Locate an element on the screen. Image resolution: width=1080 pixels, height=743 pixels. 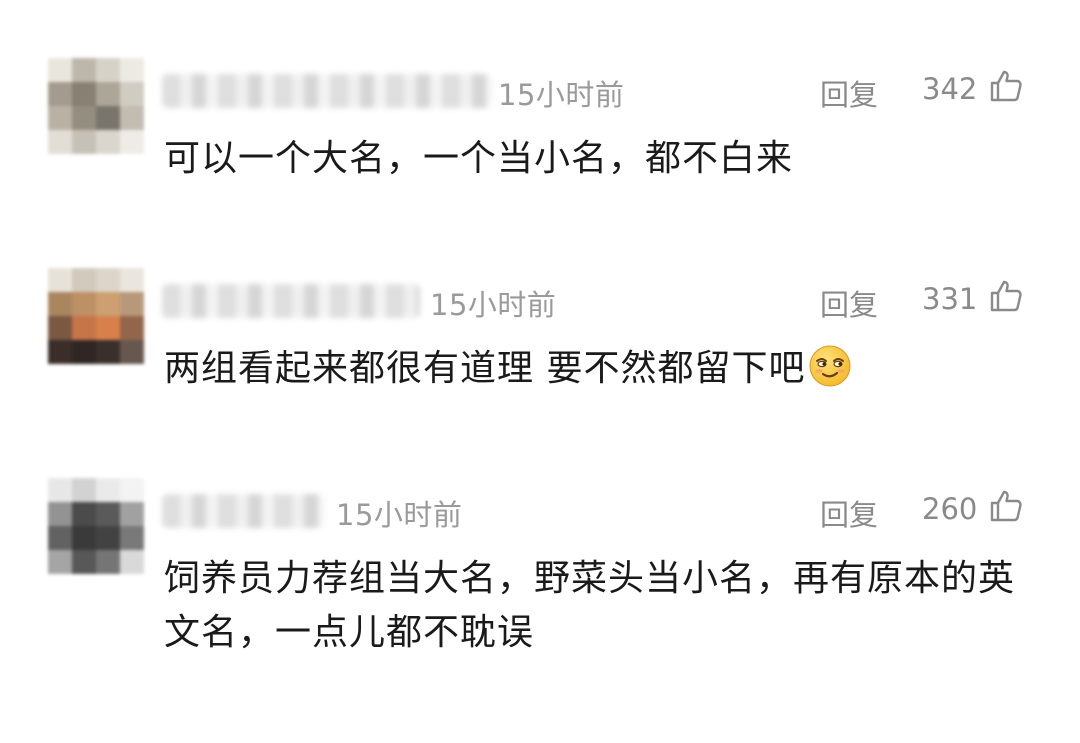
like-count: 342 is located at coordinates (950, 89).